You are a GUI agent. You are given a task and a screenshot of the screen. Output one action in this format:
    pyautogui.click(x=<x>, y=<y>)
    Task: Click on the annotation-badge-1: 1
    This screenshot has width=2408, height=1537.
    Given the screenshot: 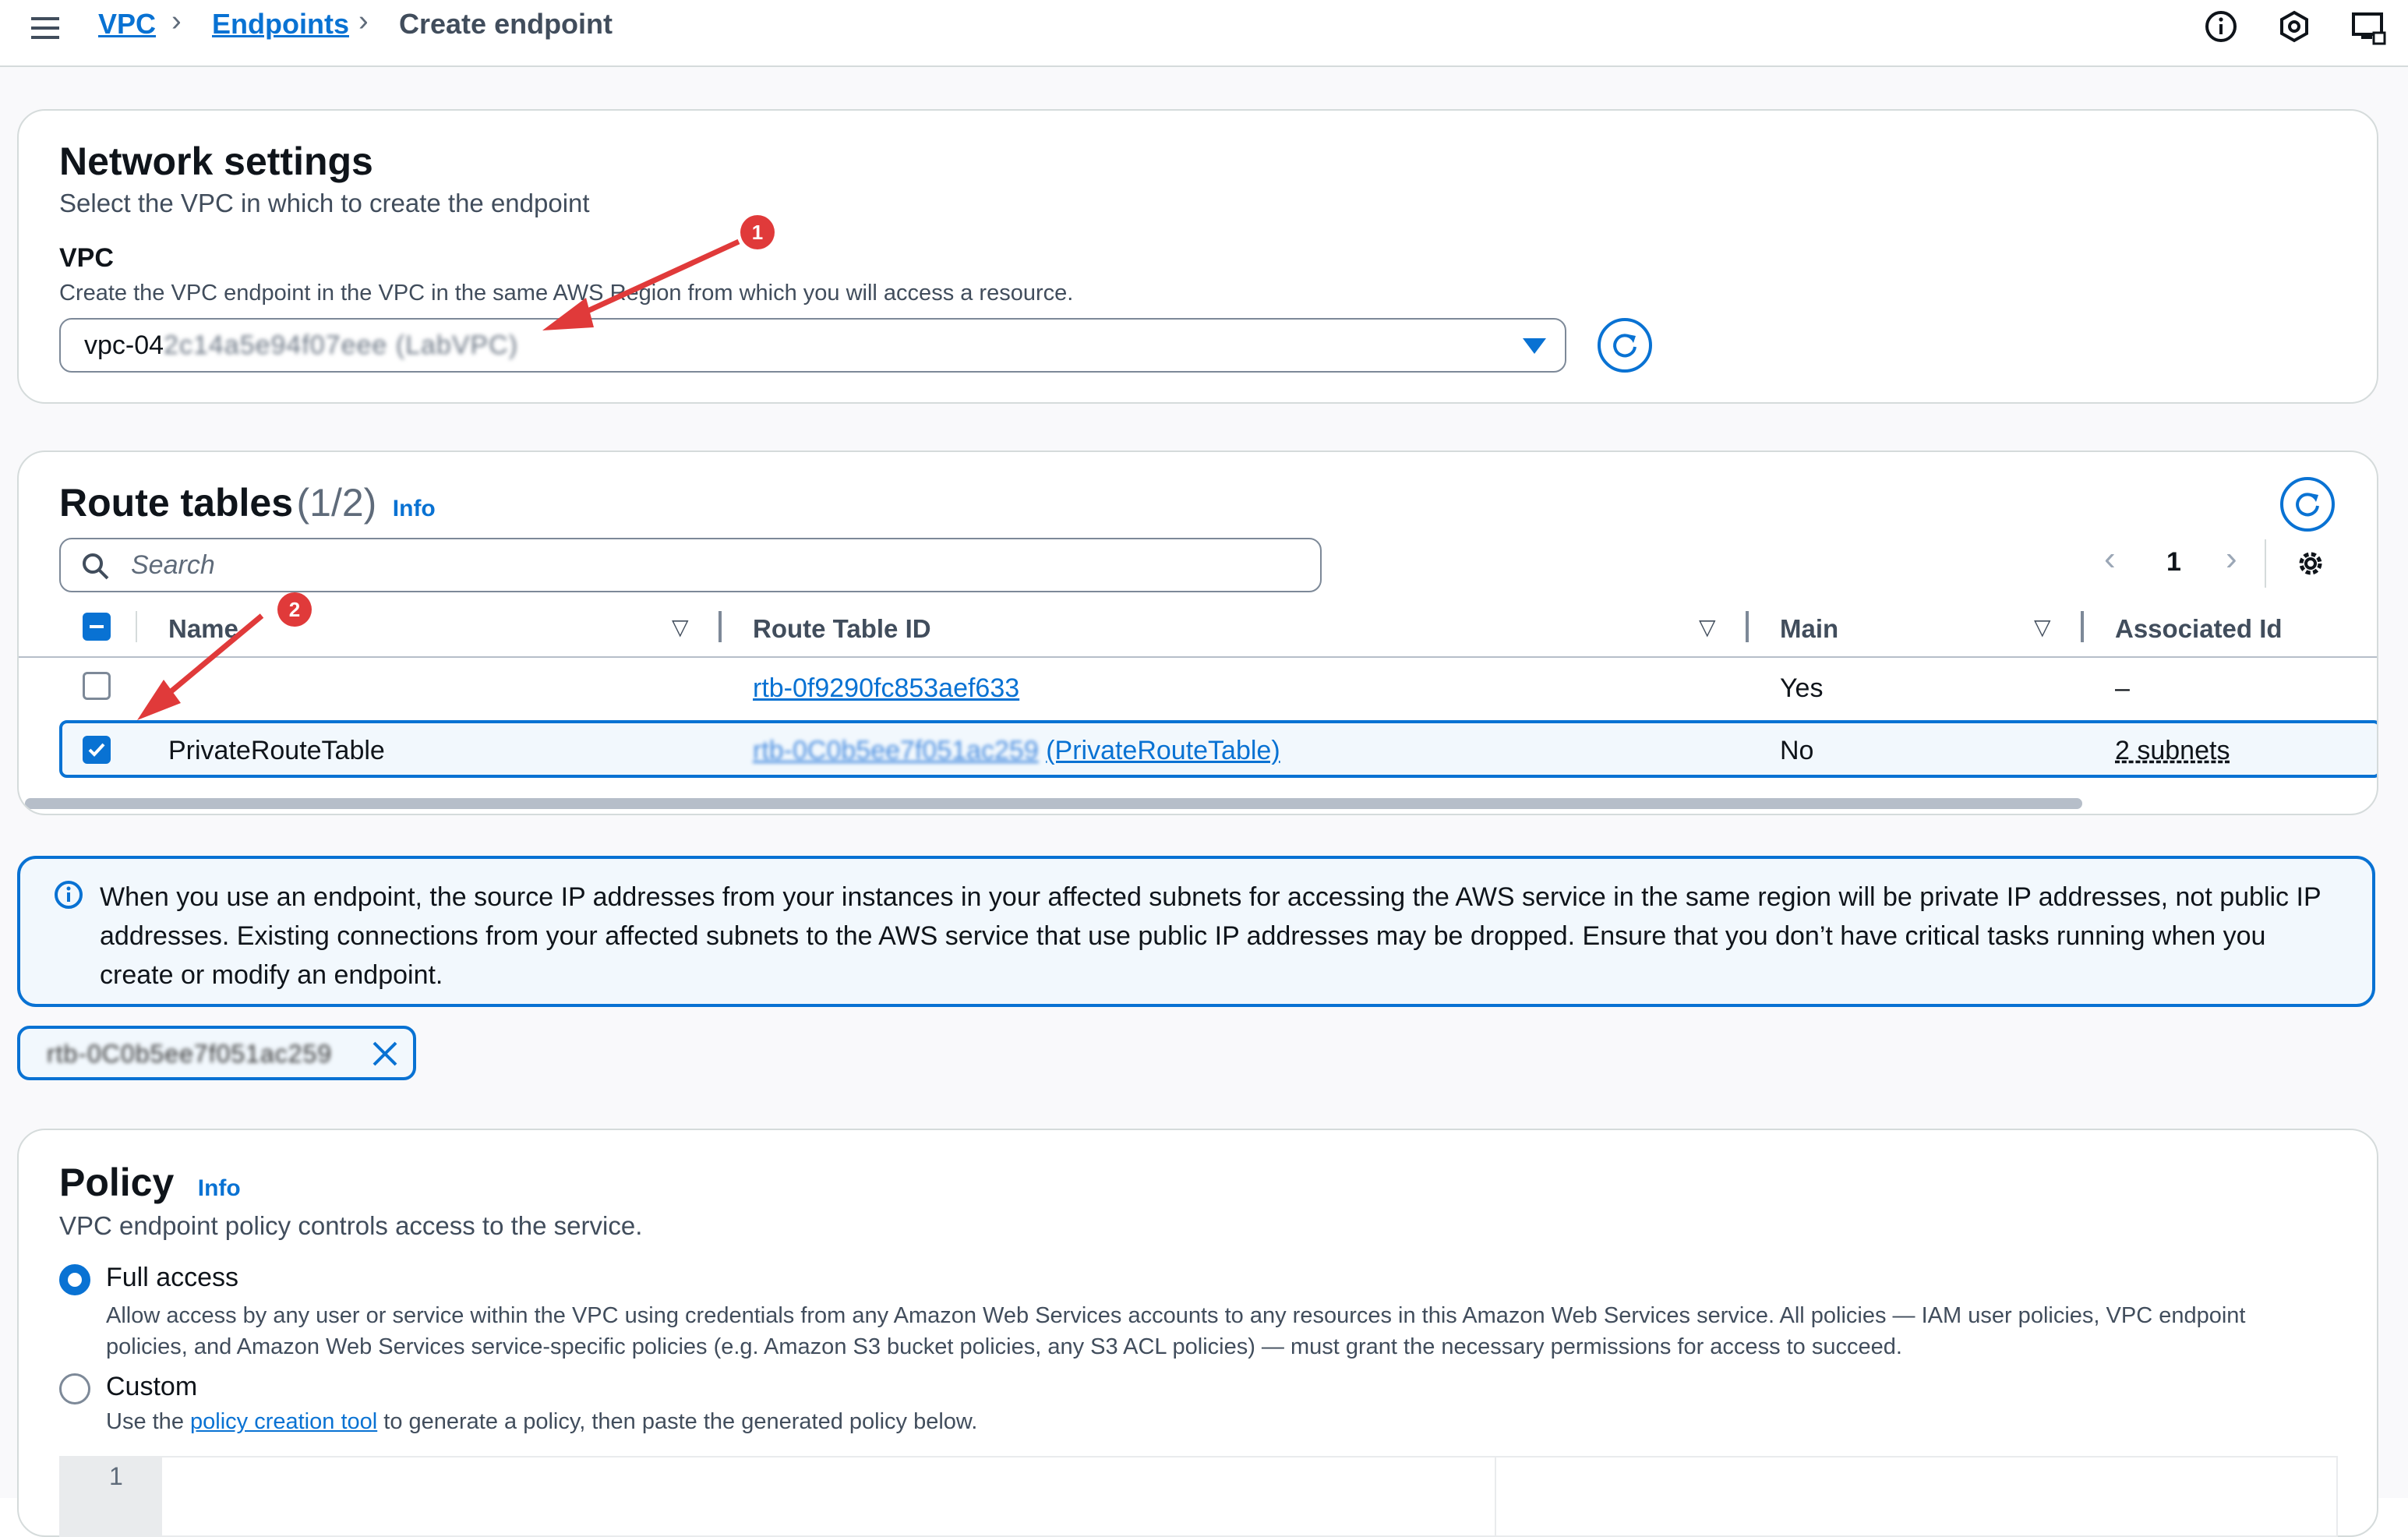 What is the action you would take?
    pyautogui.click(x=757, y=232)
    